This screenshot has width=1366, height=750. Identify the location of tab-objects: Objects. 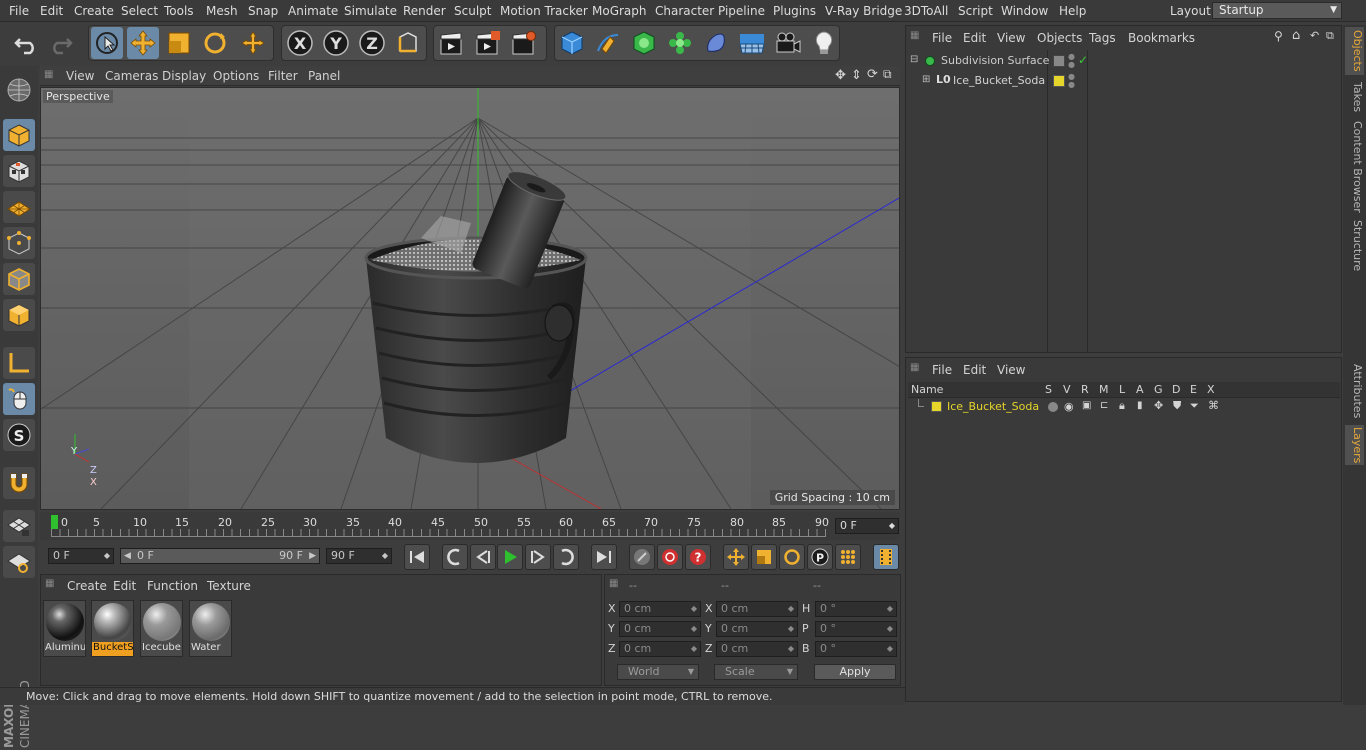
(1354, 51).